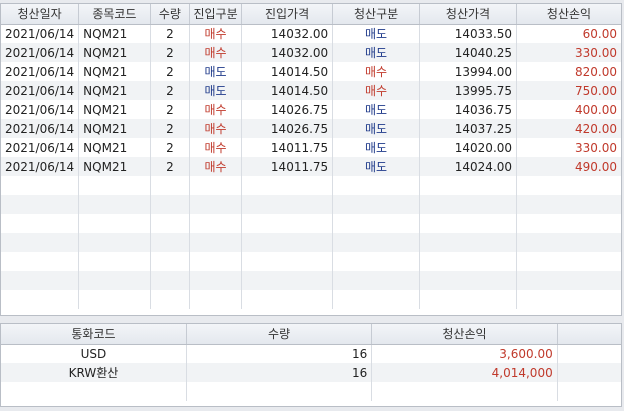 This screenshot has width=624, height=411. Describe the element at coordinates (94, 353) in the screenshot. I see `cell-currency: USD` at that location.